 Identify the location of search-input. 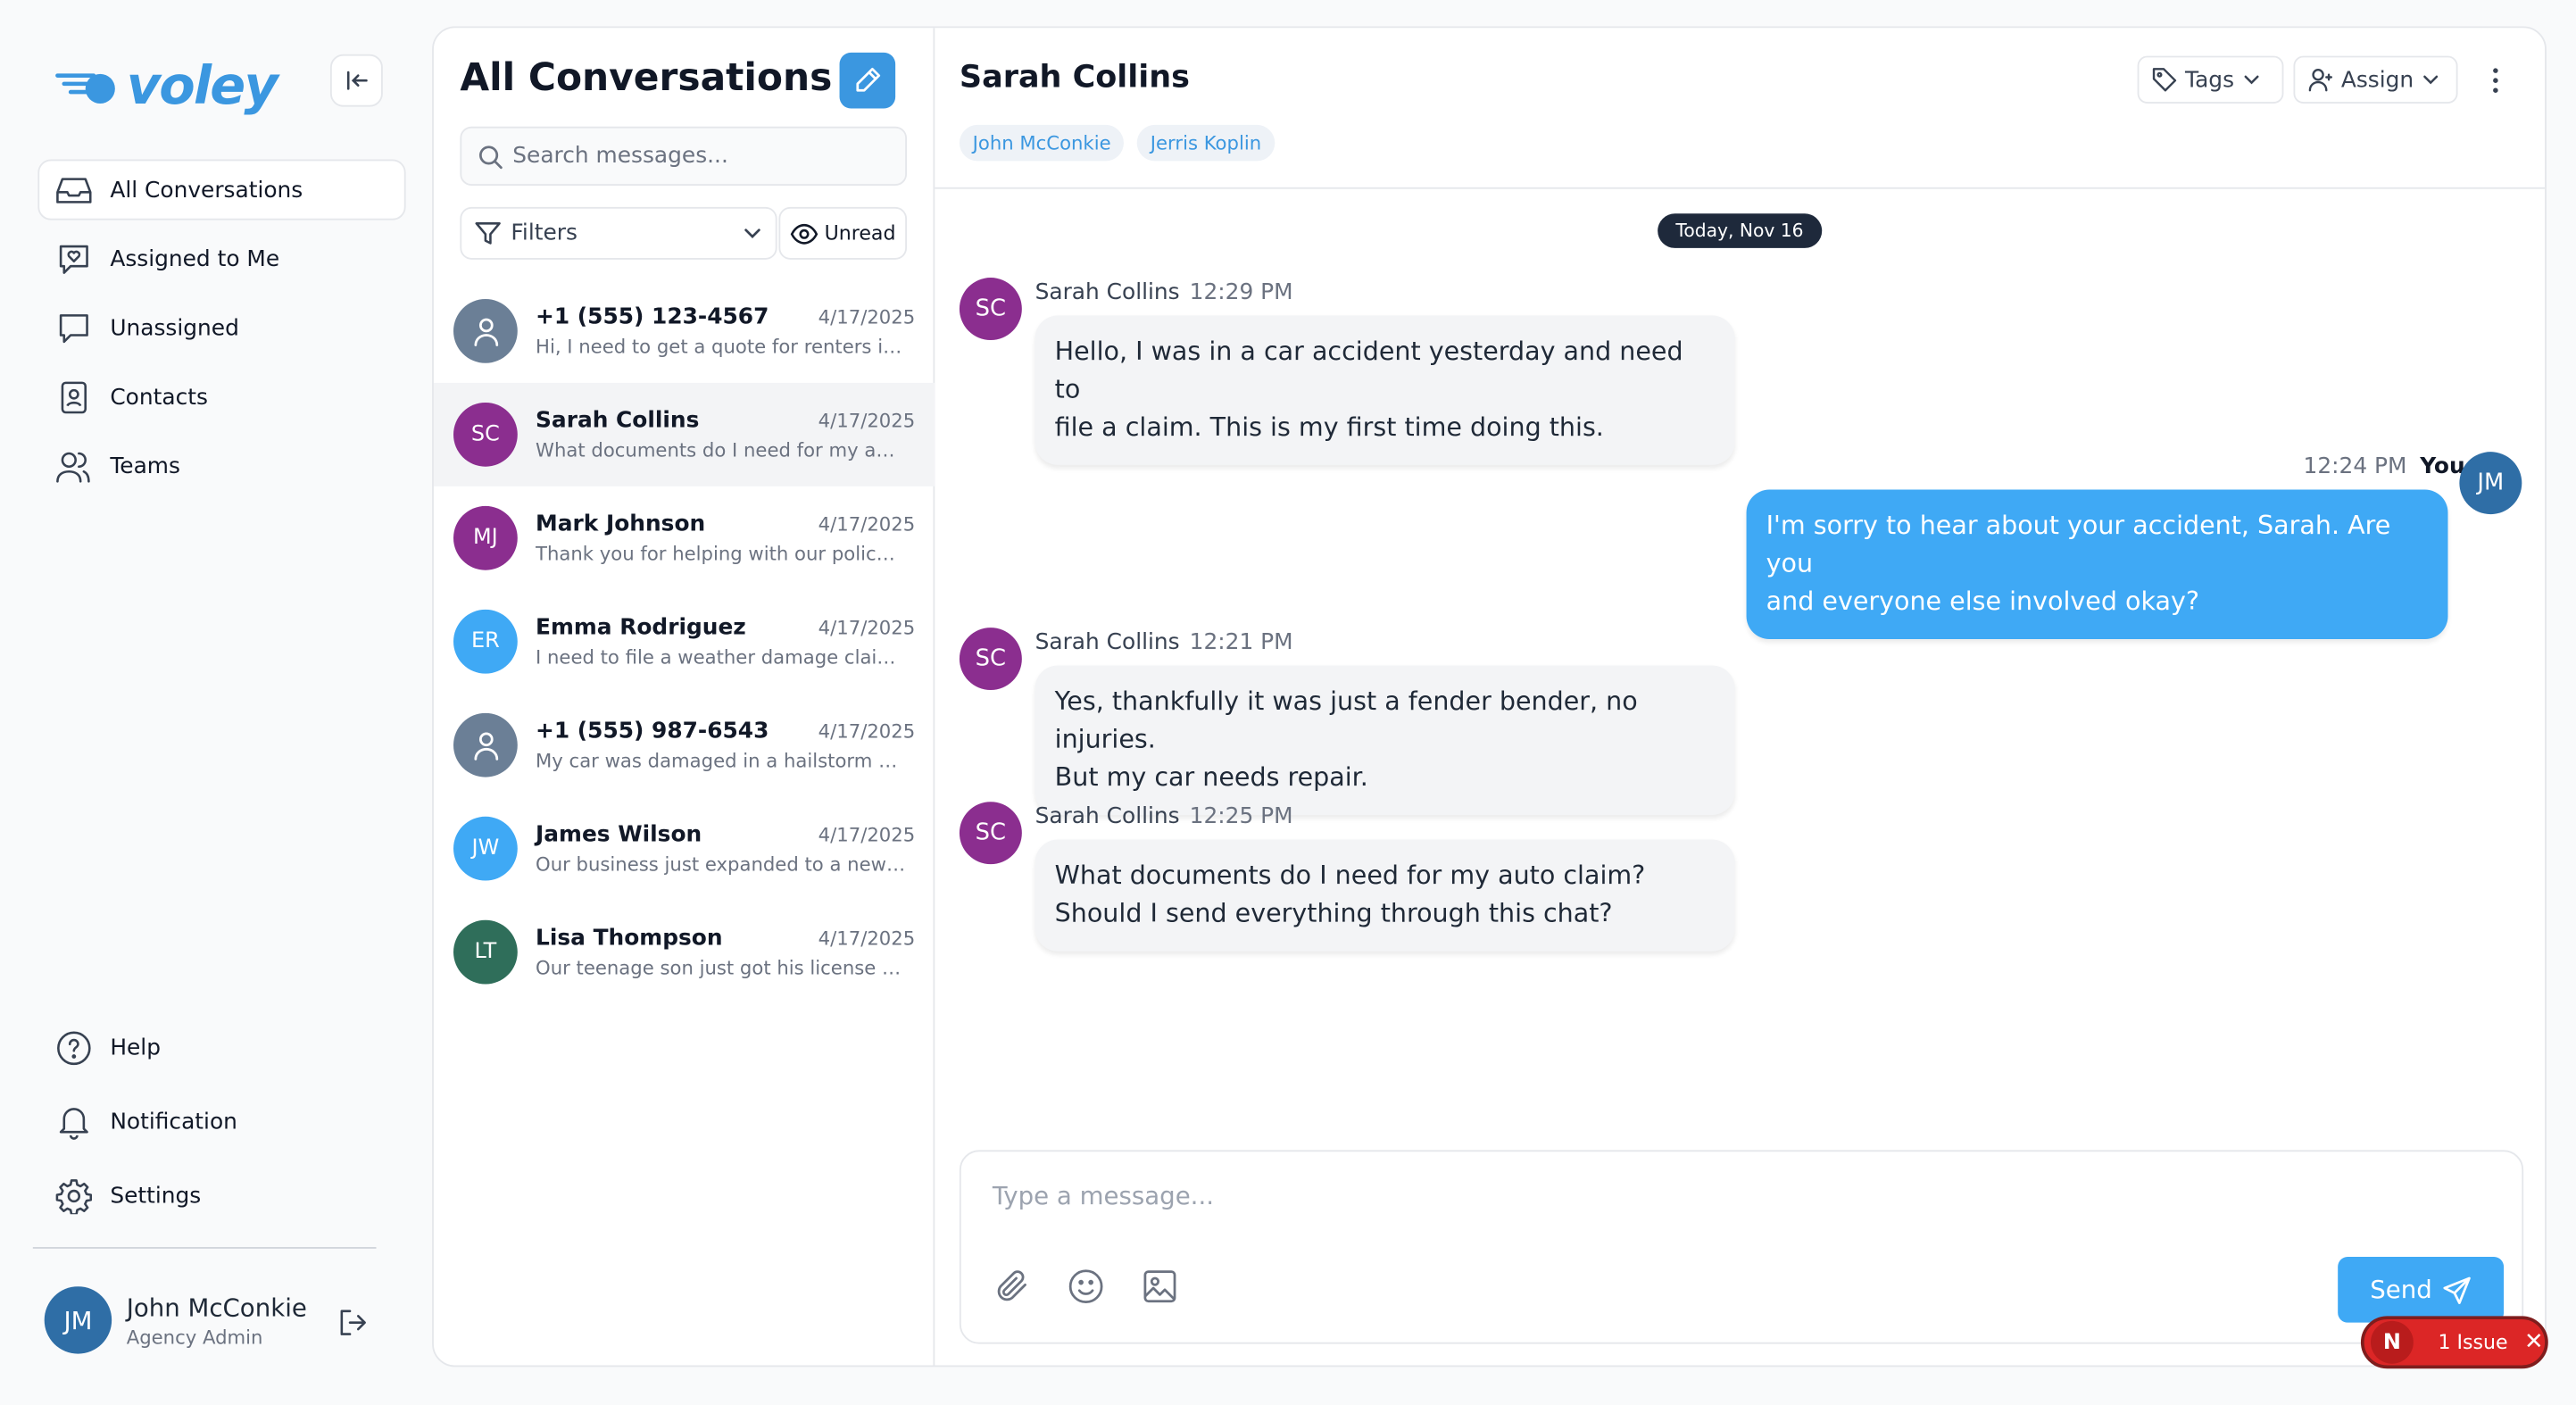
(701, 156).